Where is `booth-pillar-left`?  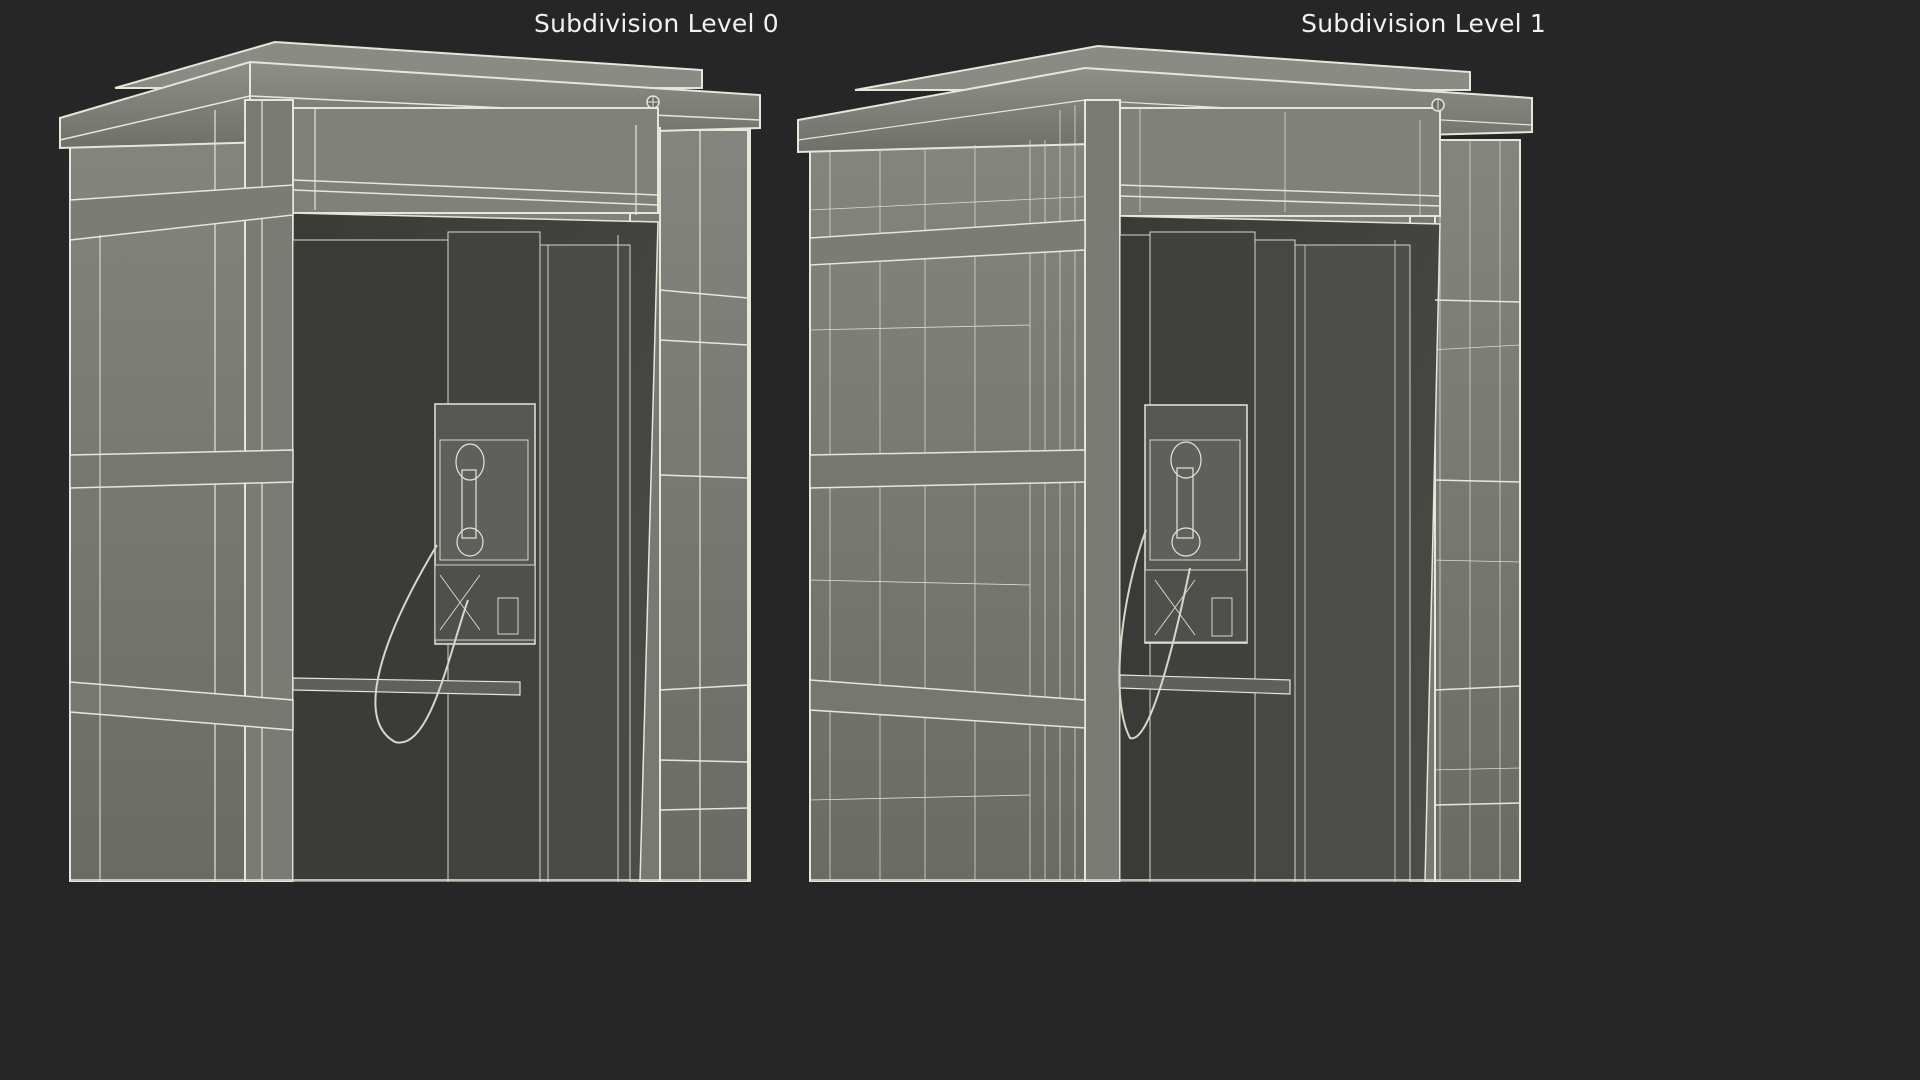 booth-pillar-left is located at coordinates (1102, 490).